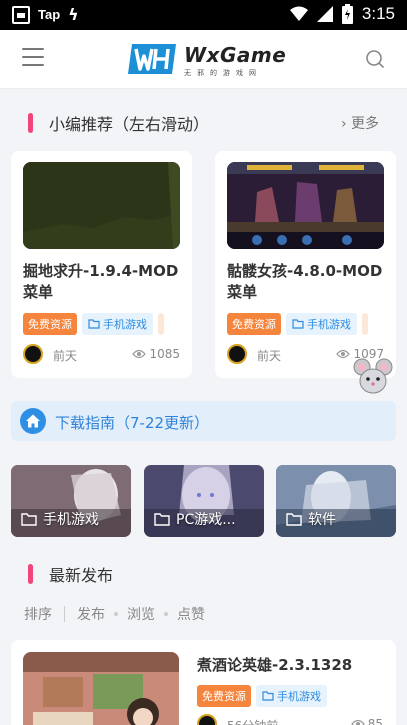 This screenshot has width=407, height=725. I want to click on logo-mark-icon, so click(152, 59).